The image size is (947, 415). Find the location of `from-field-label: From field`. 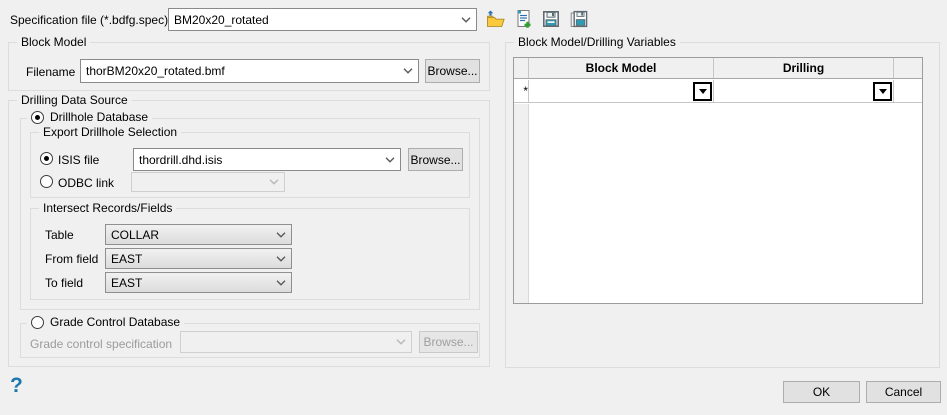

from-field-label: From field is located at coordinates (72, 259).